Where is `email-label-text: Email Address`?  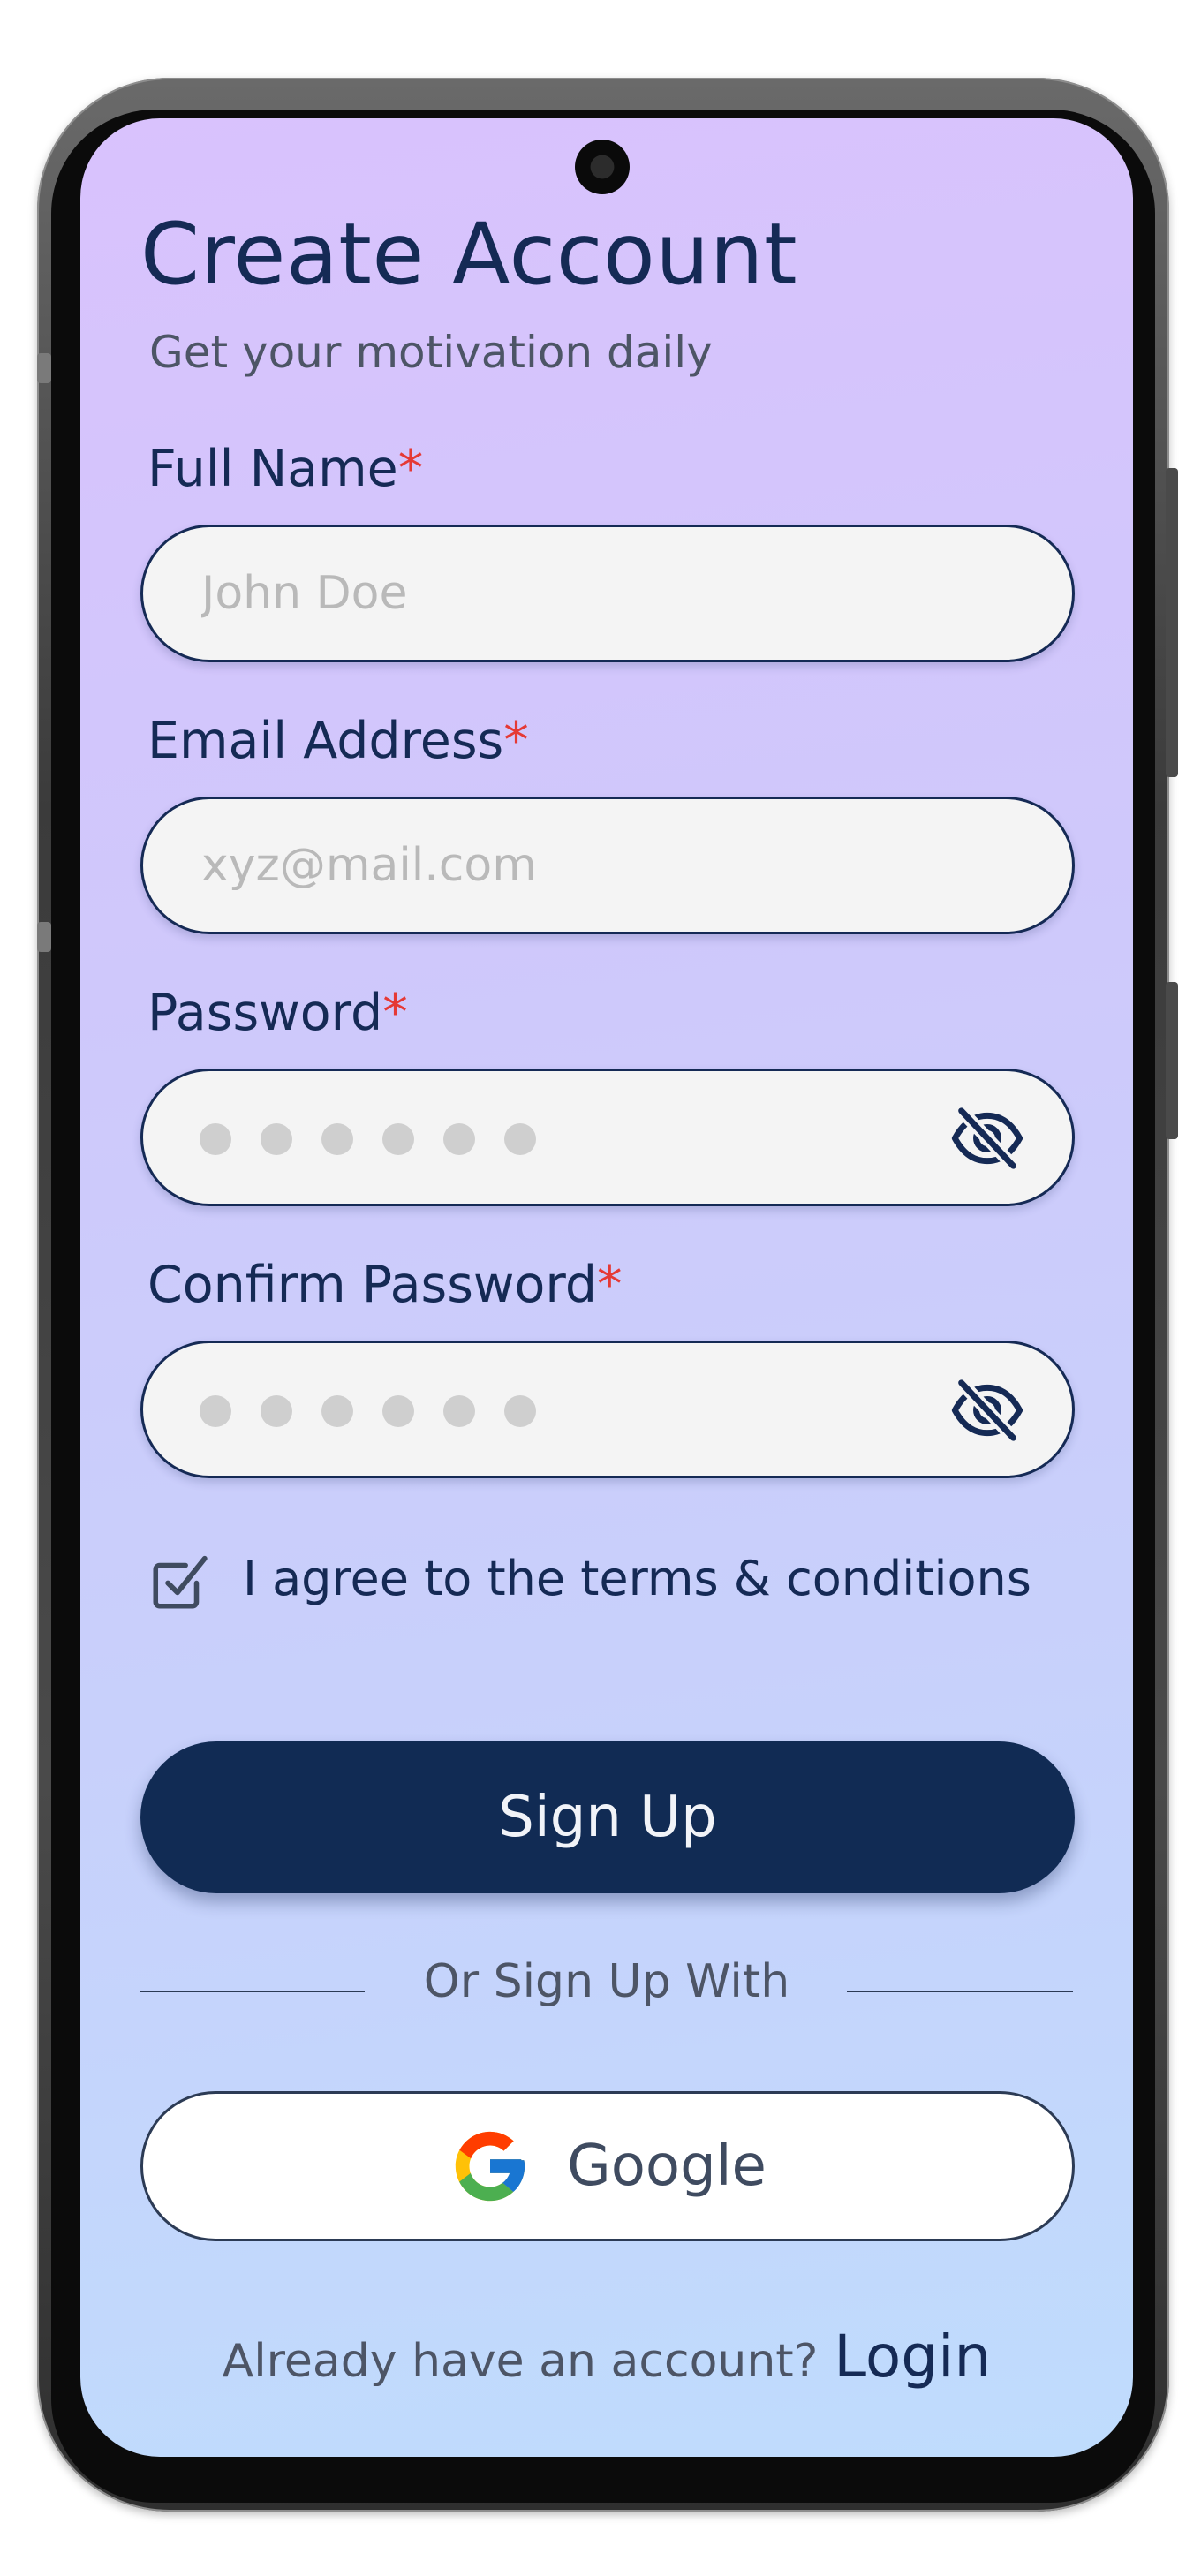 email-label-text: Email Address is located at coordinates (325, 741).